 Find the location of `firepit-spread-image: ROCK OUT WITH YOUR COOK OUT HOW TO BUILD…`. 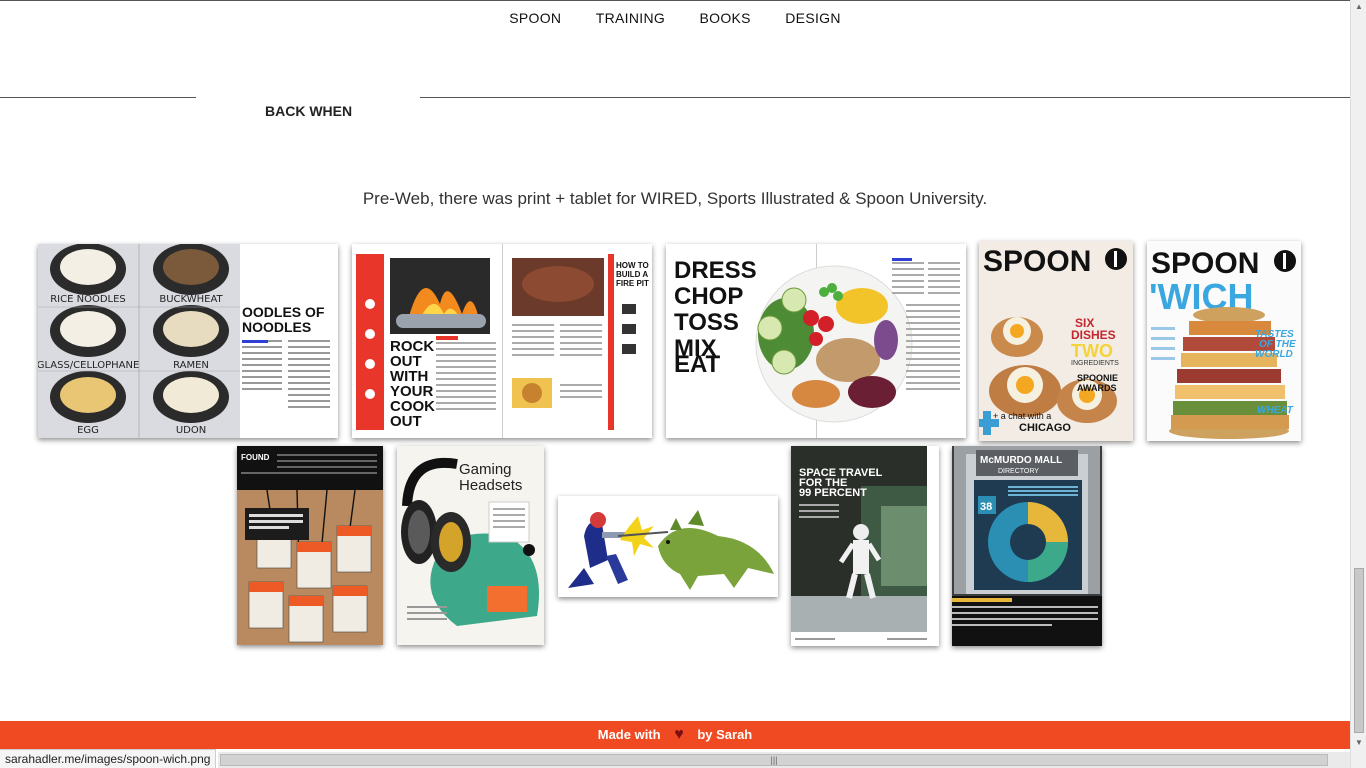

firepit-spread-image: ROCK OUT WITH YOUR COOK OUT HOW TO BUILD… is located at coordinates (502, 341).